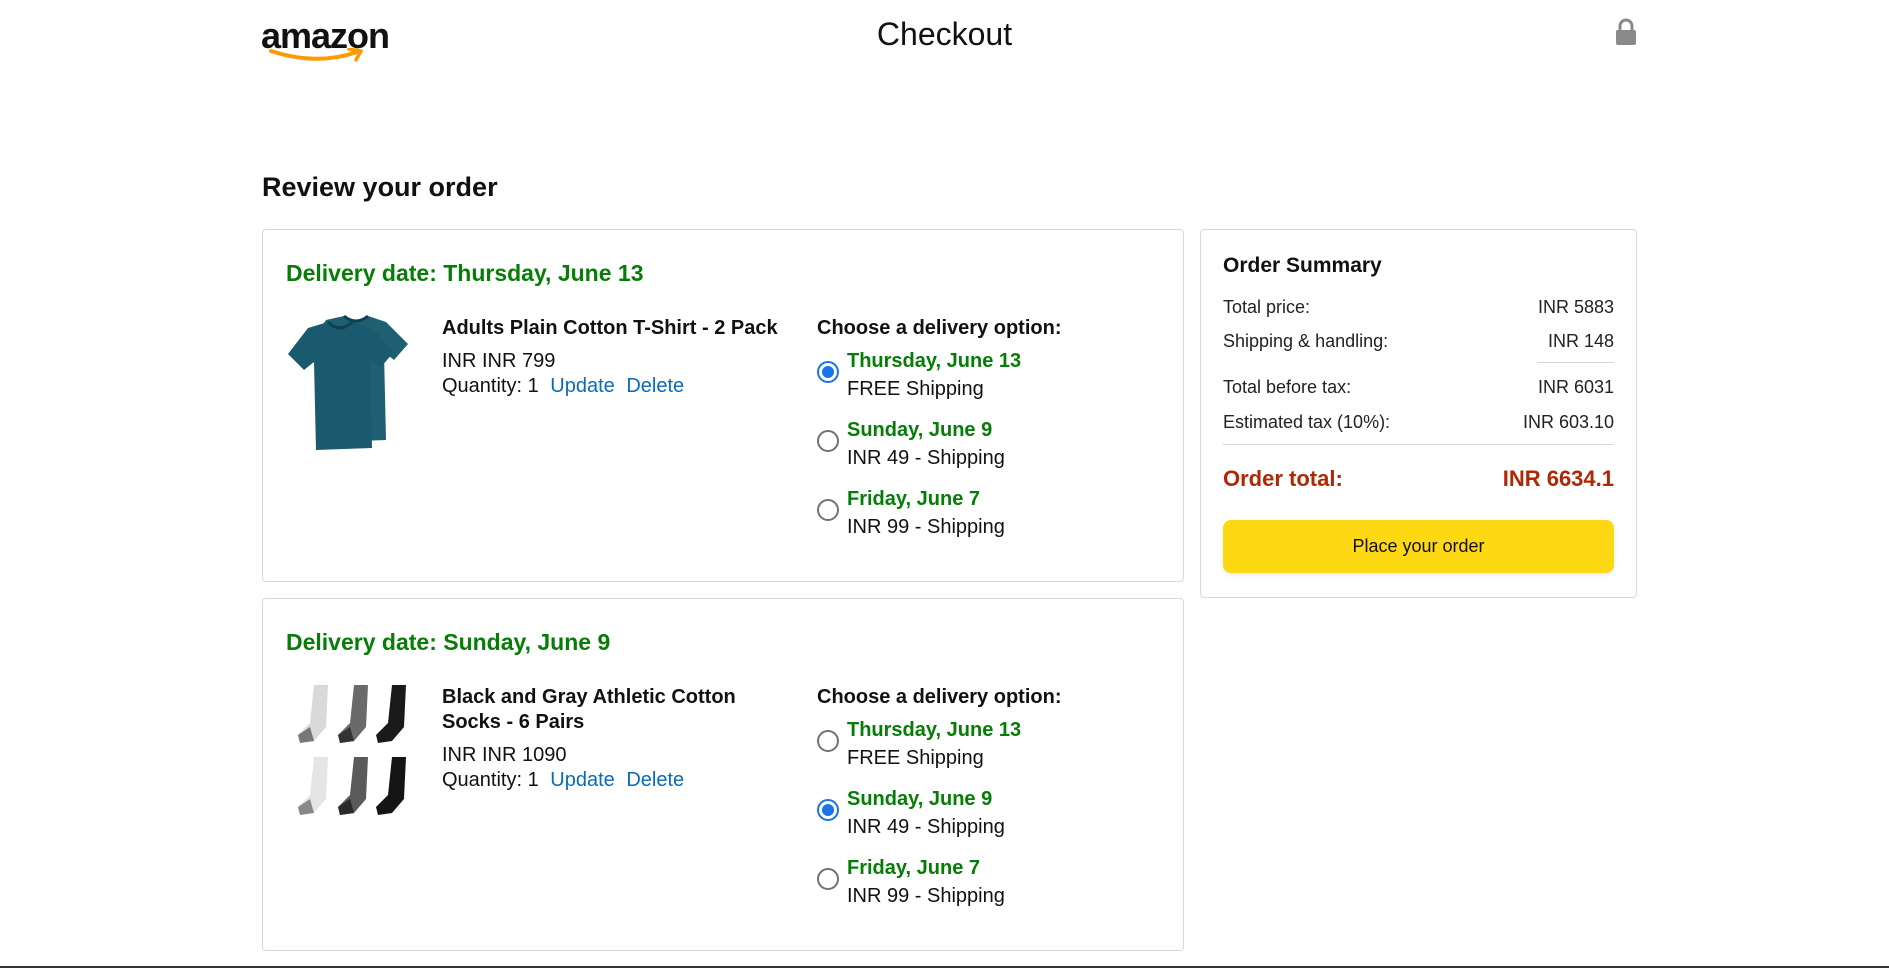  Describe the element at coordinates (448, 642) in the screenshot. I see `delivery-date: Delivery date: Sunday, June 9` at that location.